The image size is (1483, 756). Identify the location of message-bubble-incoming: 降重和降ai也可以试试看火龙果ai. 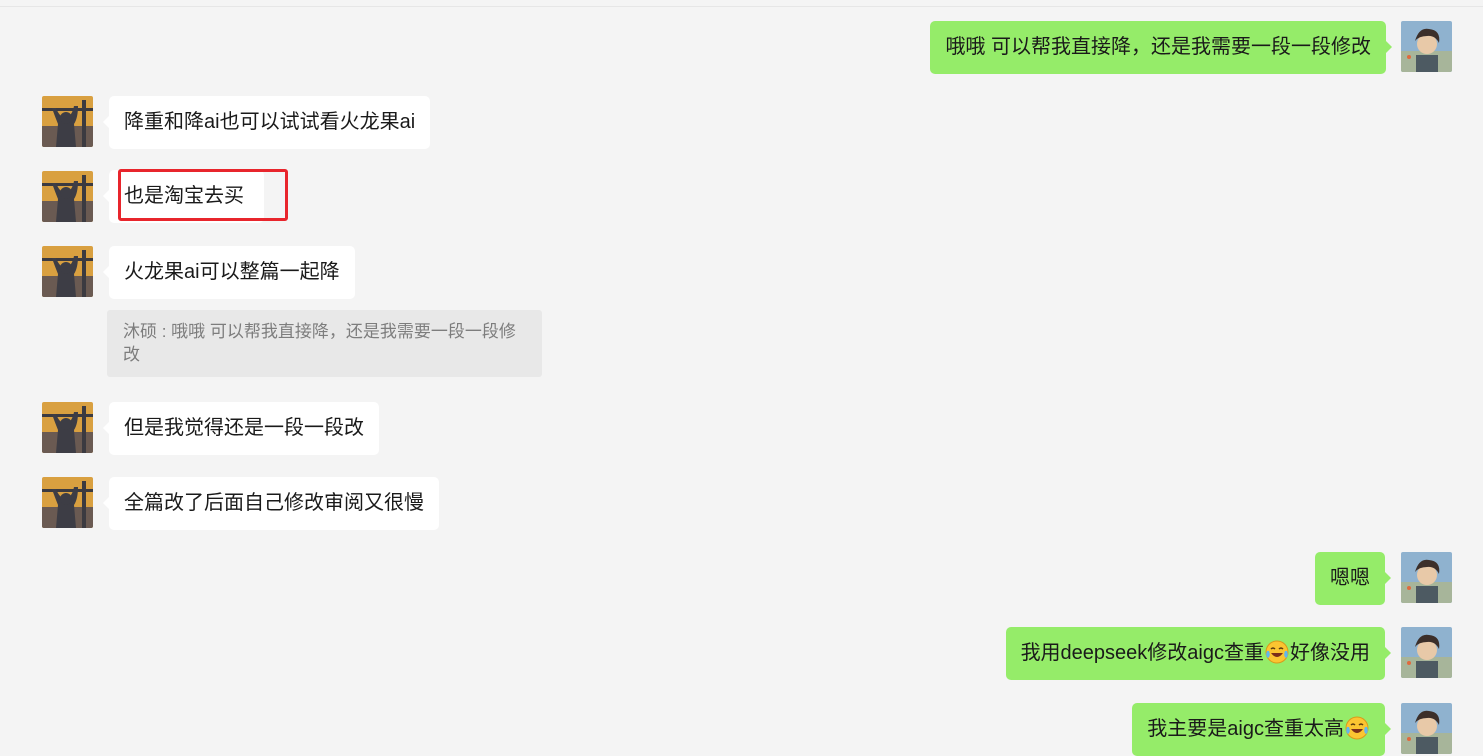
(266, 122).